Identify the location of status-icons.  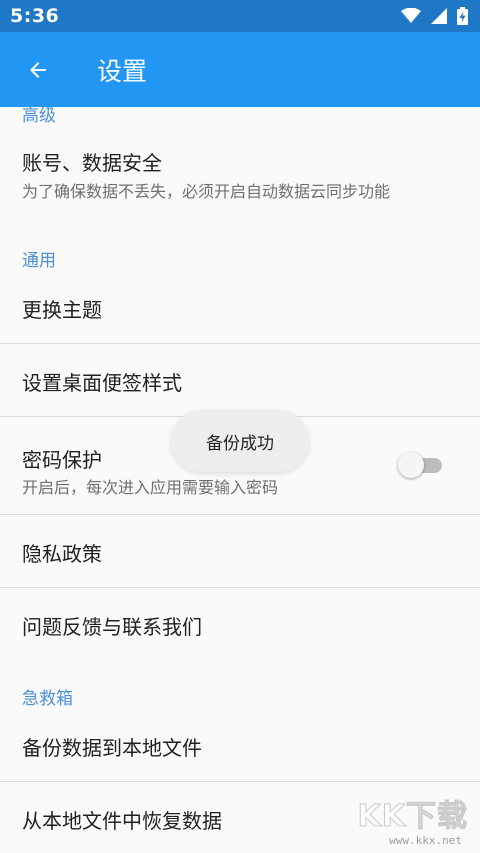
(434, 16).